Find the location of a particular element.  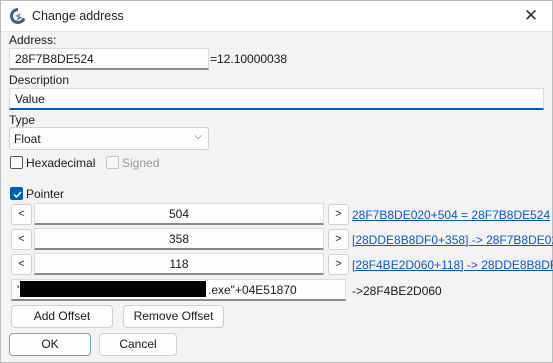

description-input: Value is located at coordinates (276, 99).